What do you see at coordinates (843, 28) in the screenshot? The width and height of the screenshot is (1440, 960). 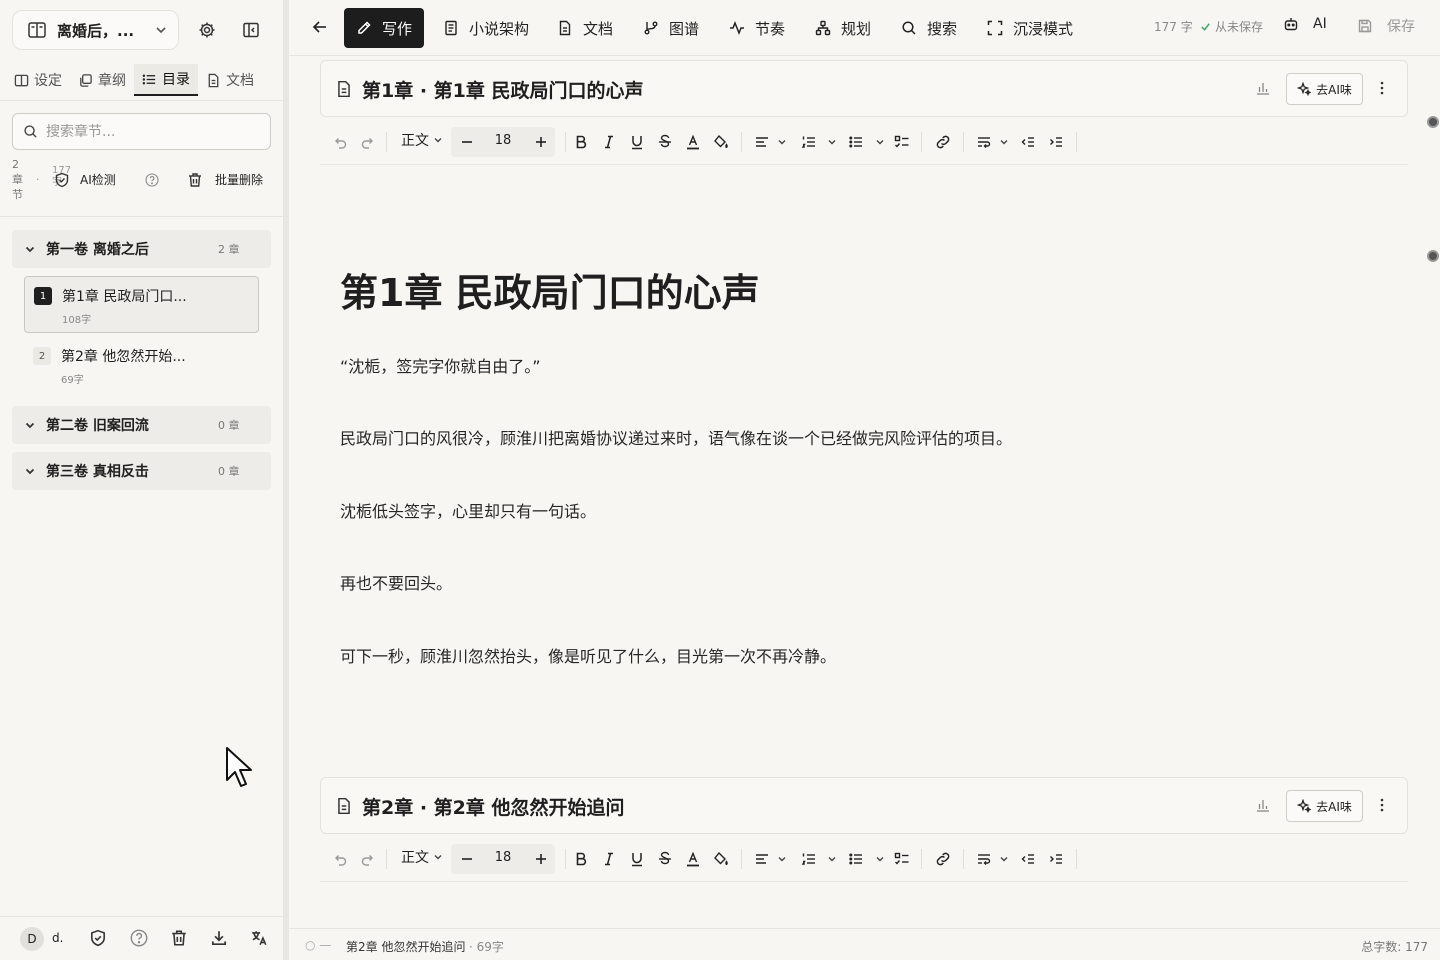 I see `nav-planning: 规划` at bounding box center [843, 28].